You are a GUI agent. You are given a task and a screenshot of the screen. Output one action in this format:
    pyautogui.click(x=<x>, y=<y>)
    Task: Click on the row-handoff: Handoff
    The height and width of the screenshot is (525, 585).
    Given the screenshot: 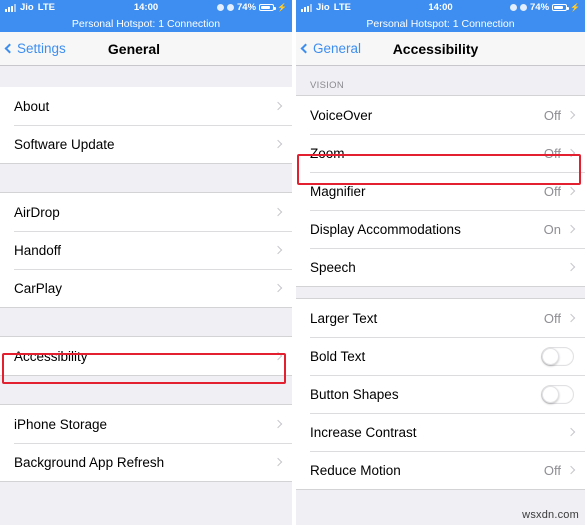 What is the action you would take?
    pyautogui.click(x=146, y=250)
    